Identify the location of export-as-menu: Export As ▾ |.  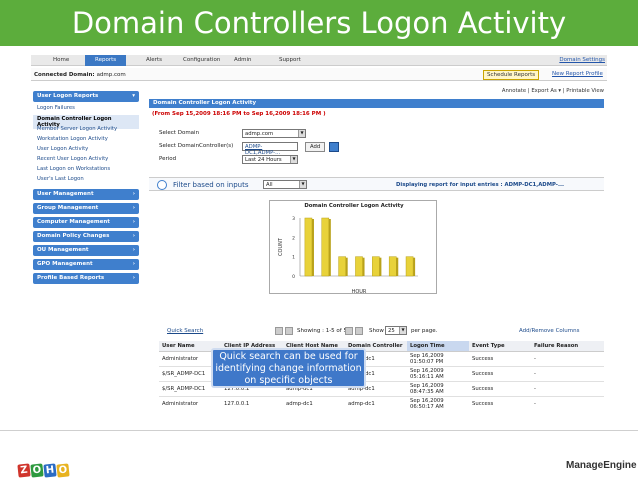
(547, 91).